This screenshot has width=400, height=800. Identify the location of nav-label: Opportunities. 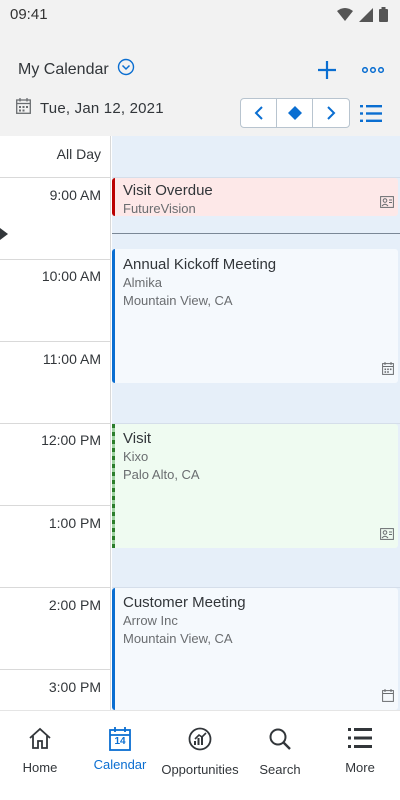
(200, 769).